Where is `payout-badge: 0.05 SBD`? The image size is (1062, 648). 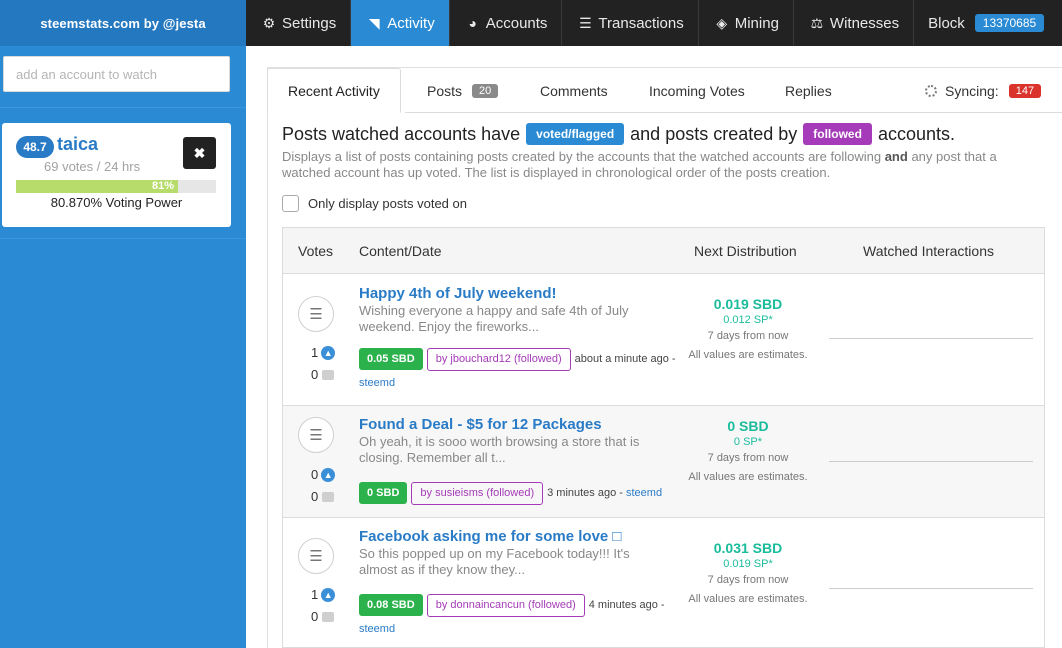 payout-badge: 0.05 SBD is located at coordinates (391, 359).